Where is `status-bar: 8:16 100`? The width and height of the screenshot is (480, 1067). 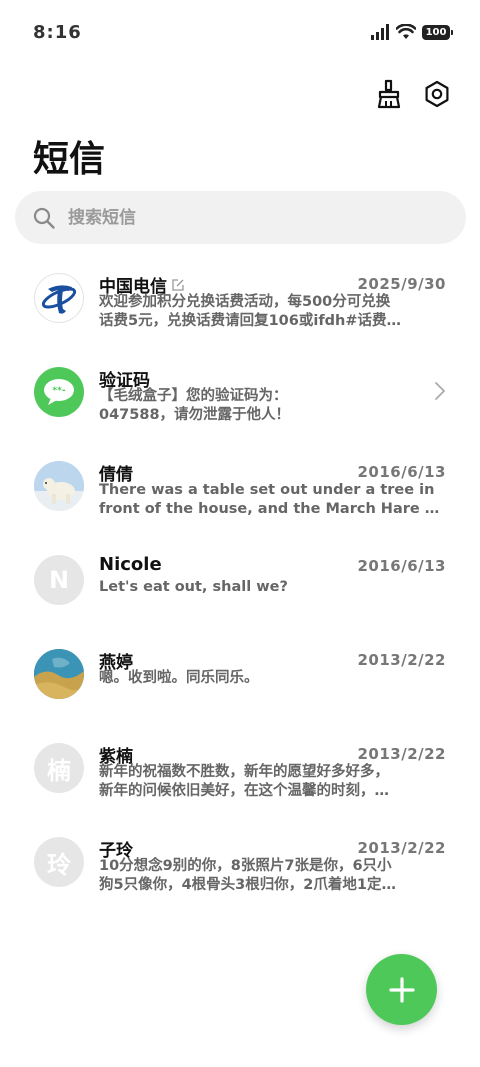 status-bar: 8:16 100 is located at coordinates (240, 30).